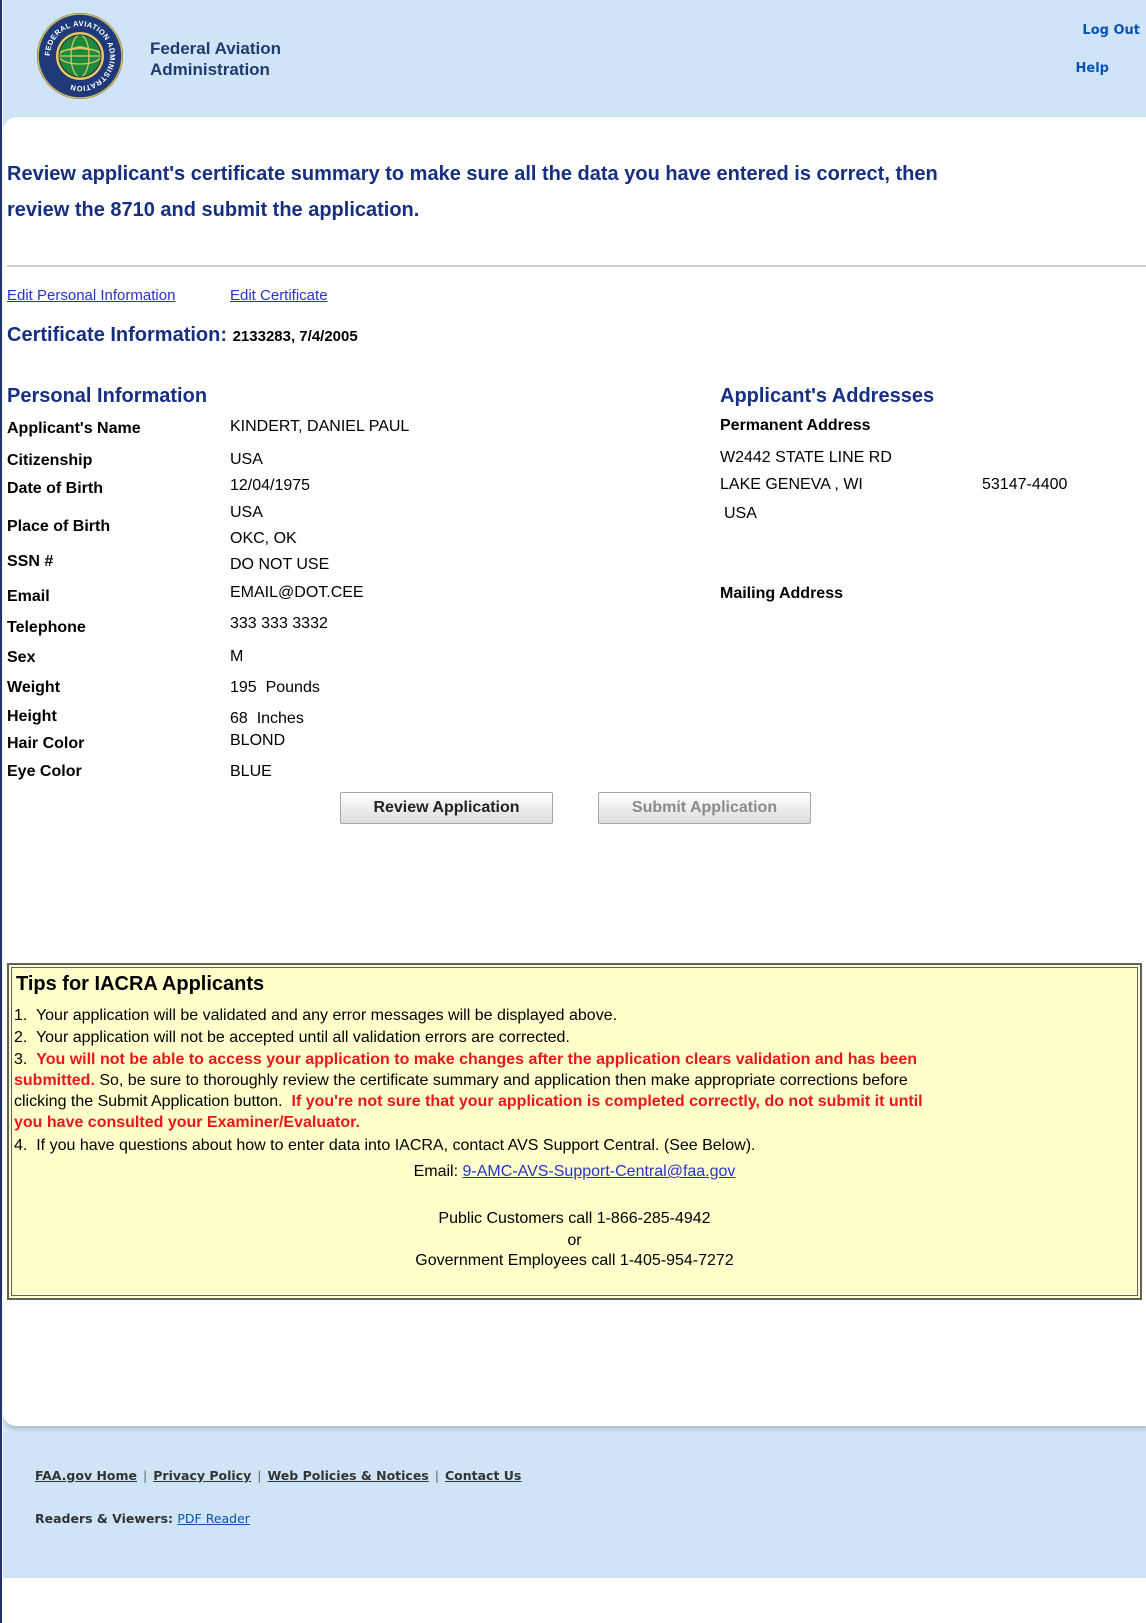 Image resolution: width=1146 pixels, height=1623 pixels. What do you see at coordinates (791, 484) in the screenshot?
I see `address-city-state: LAKE GENEVA , WI` at bounding box center [791, 484].